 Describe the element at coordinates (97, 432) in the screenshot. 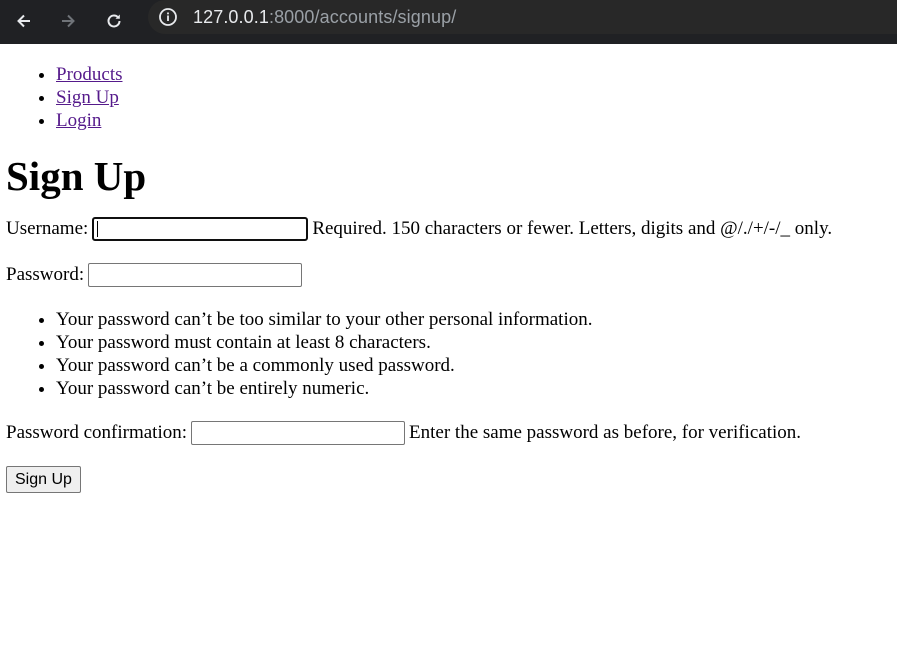

I see `password-confirmation-label: Password confirmation:` at that location.